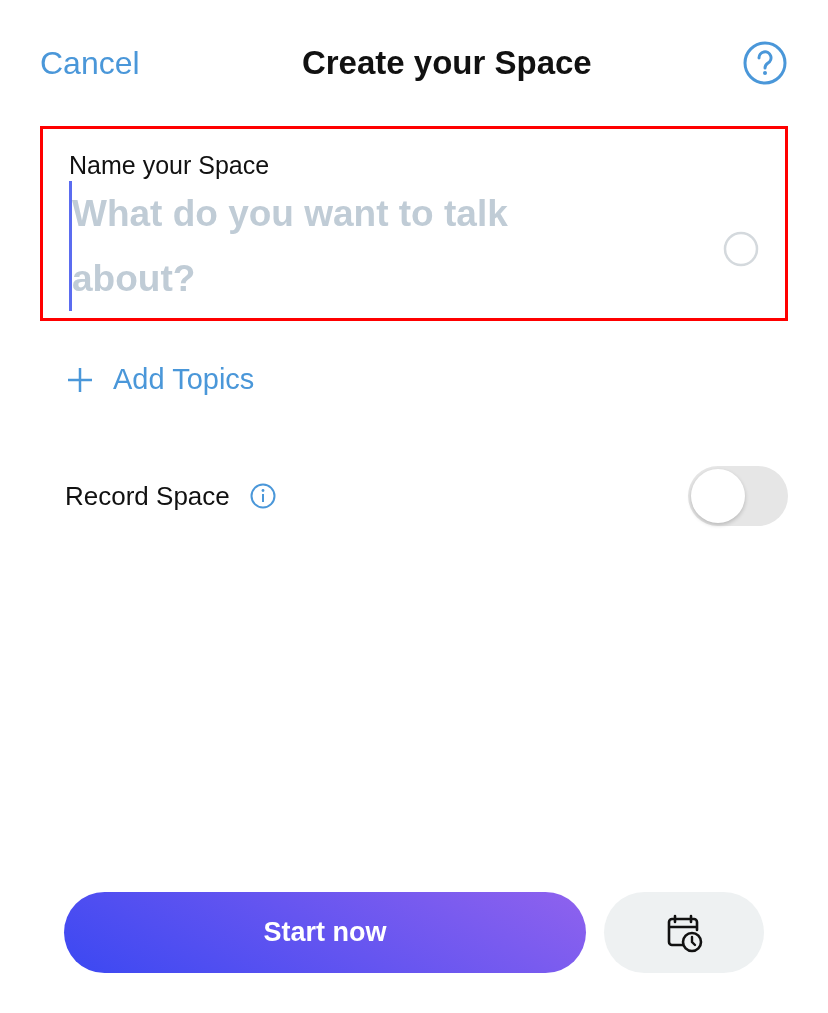 The image size is (828, 1013). I want to click on add-topics-link: Add Topics, so click(161, 379).